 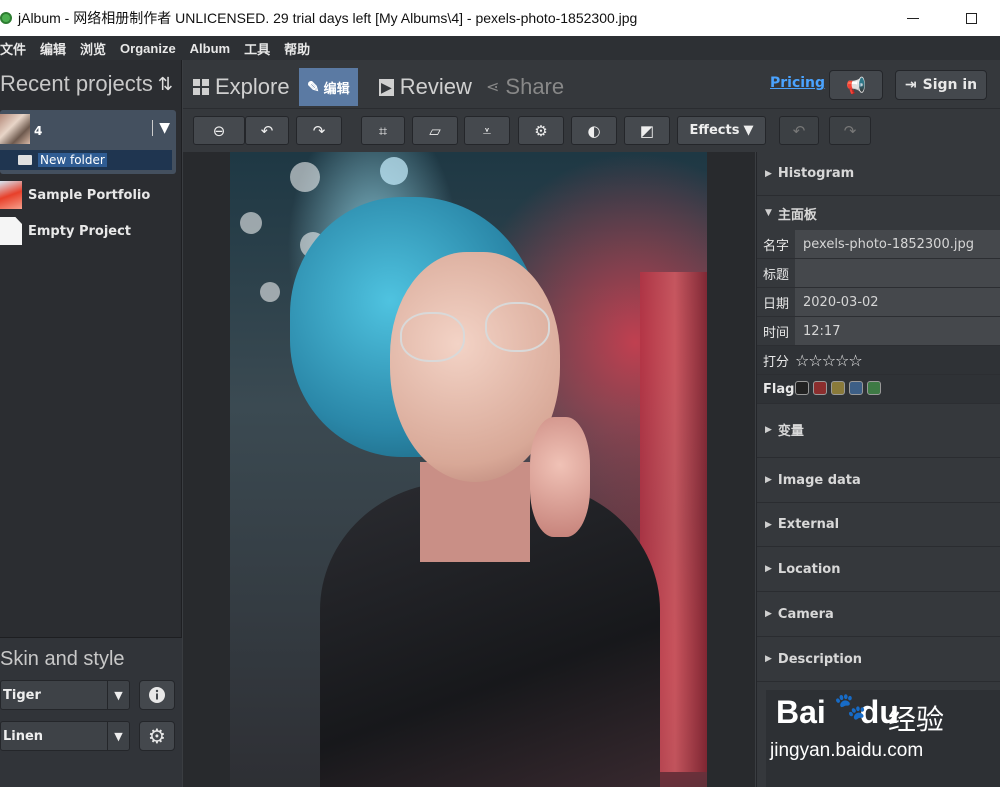 I want to click on projects-header: Recent projects ⇅, so click(x=90, y=84).